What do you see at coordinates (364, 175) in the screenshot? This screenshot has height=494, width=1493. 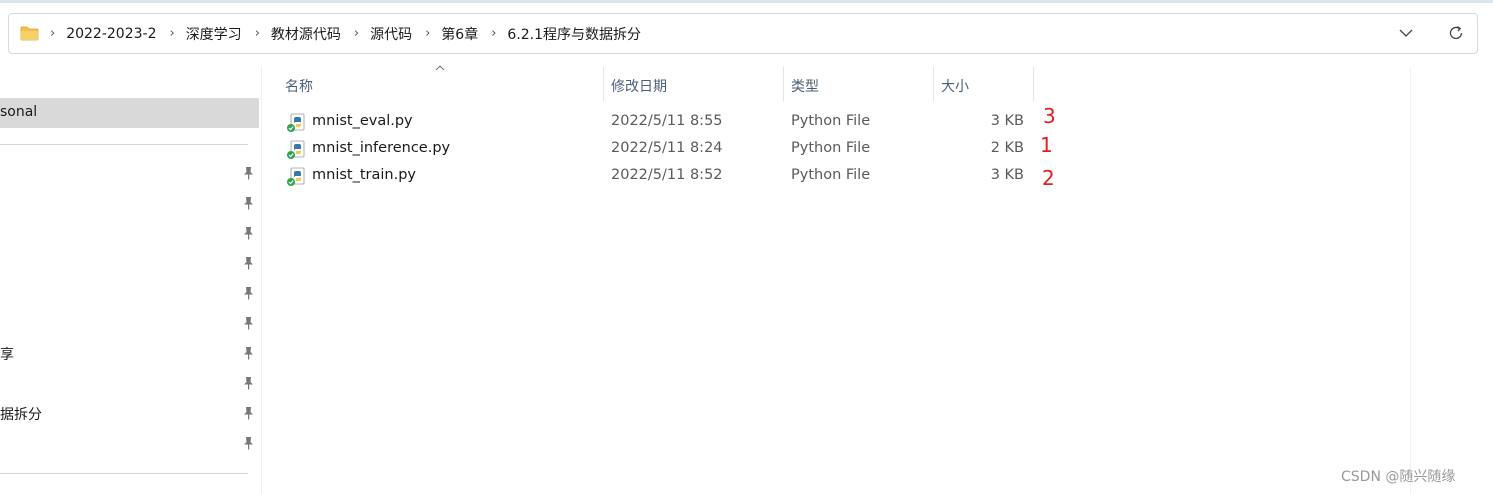 I see `file-name: mnist_train.py` at bounding box center [364, 175].